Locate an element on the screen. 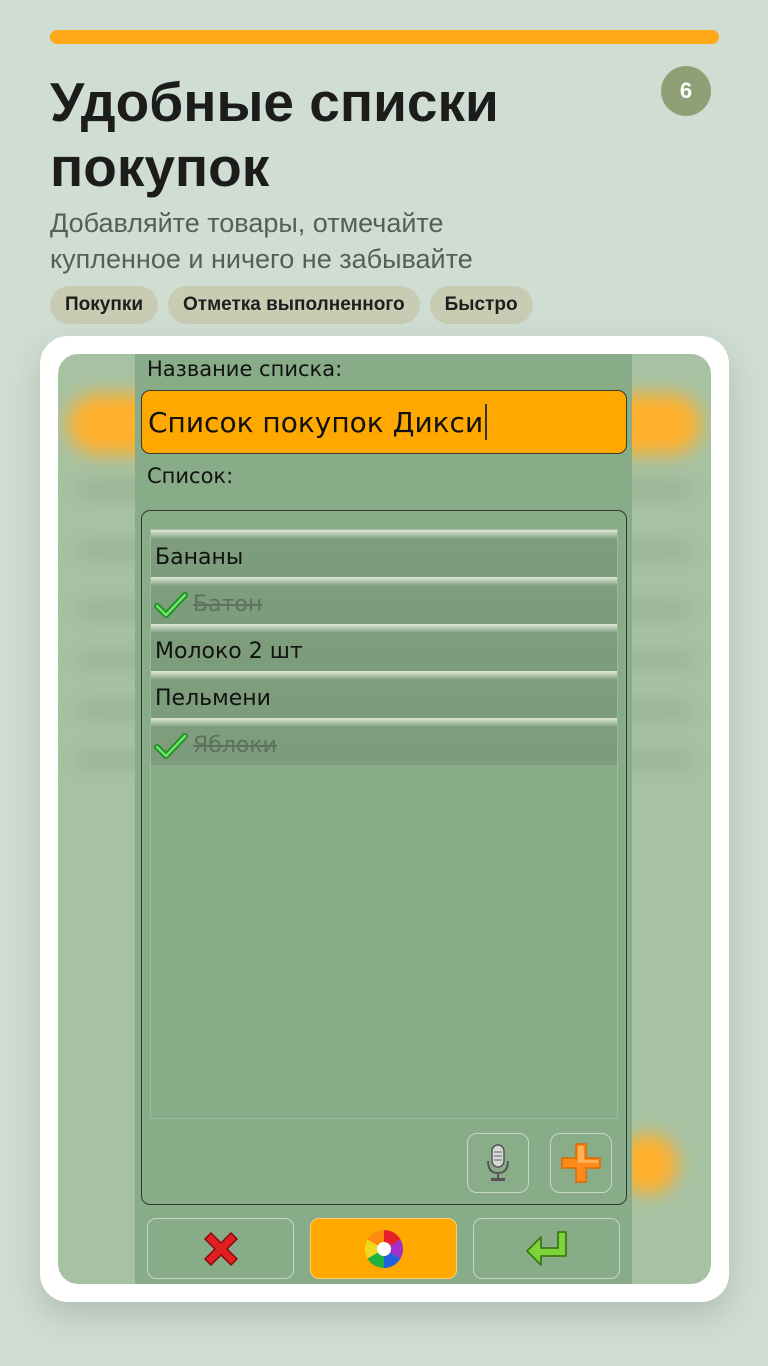  headline: Удобные списки покупок is located at coordinates (274, 134).